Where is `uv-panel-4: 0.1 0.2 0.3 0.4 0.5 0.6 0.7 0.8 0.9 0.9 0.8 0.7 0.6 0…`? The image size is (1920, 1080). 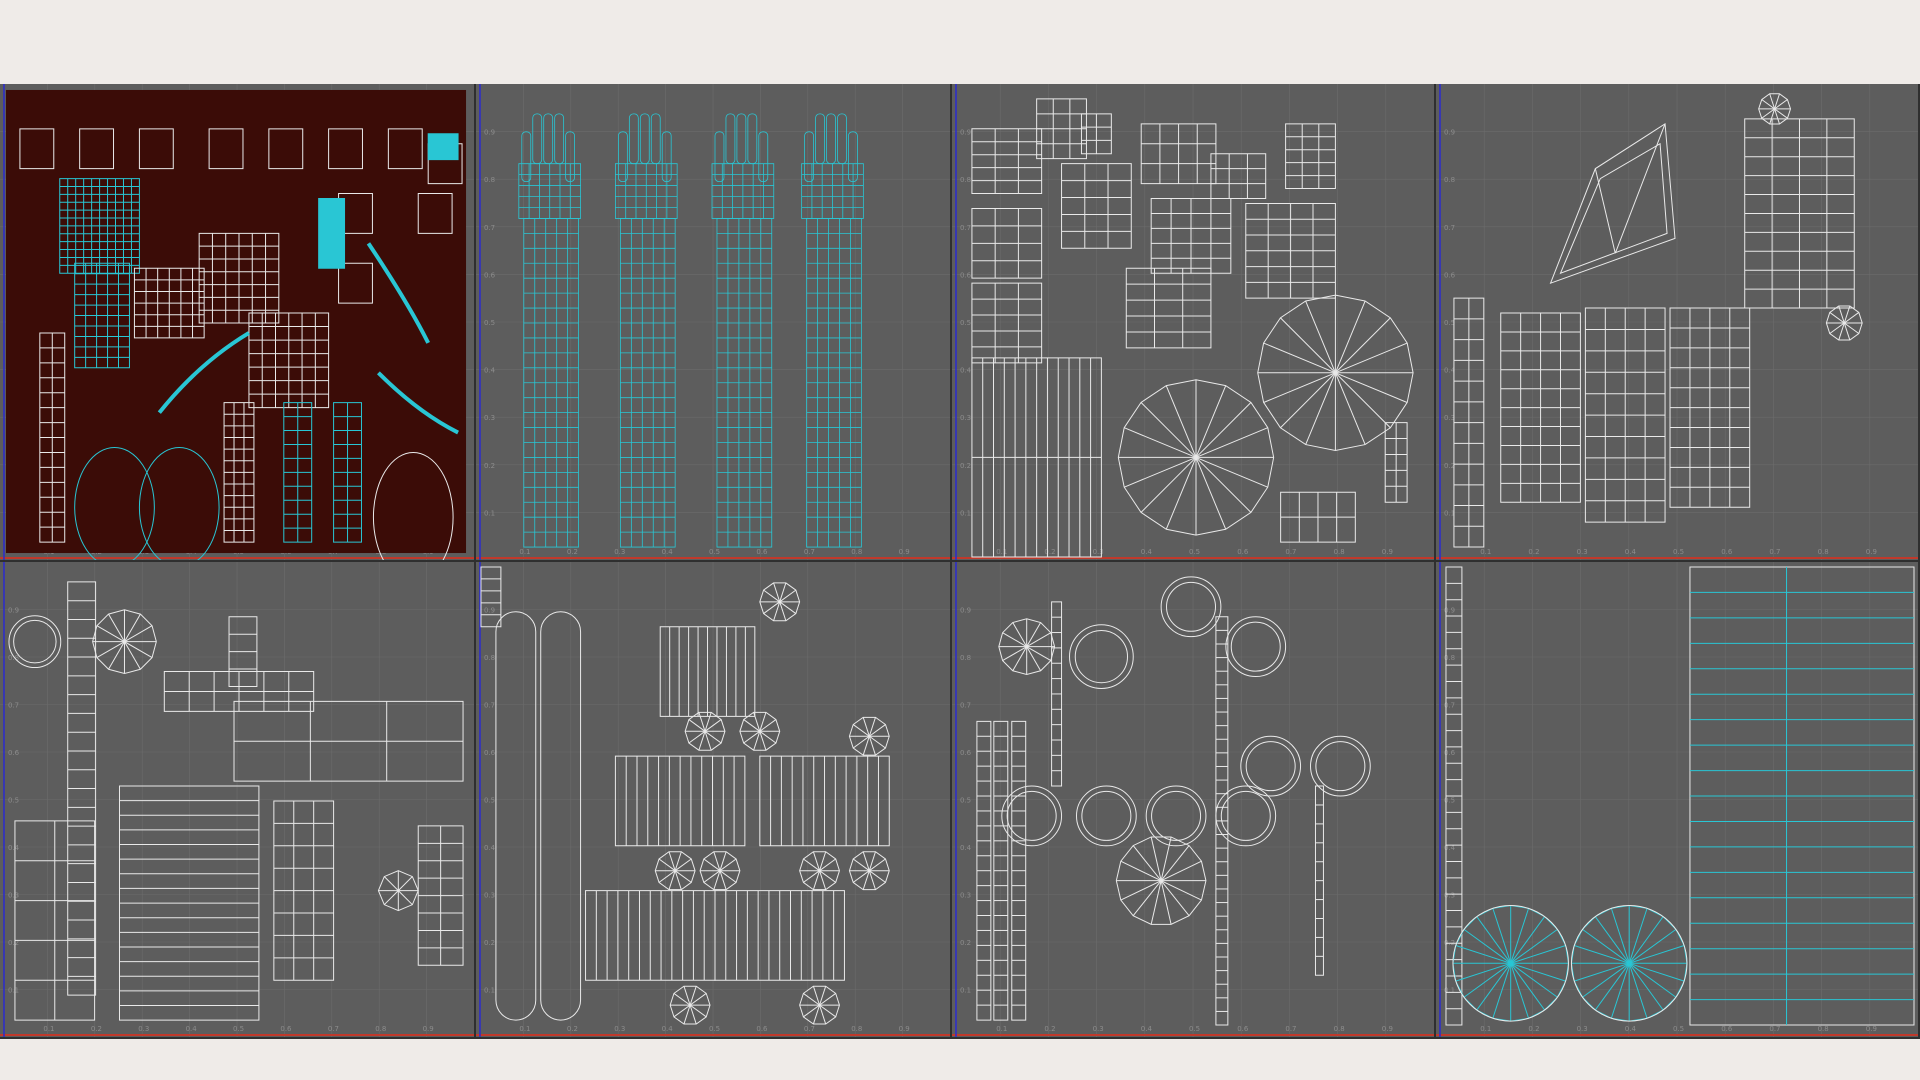
uv-panel-4: 0.1 0.2 0.3 0.4 0.5 0.6 0.7 0.8 0.9 0.9 0.8 0.7 0.6 0… is located at coordinates (1678, 323).